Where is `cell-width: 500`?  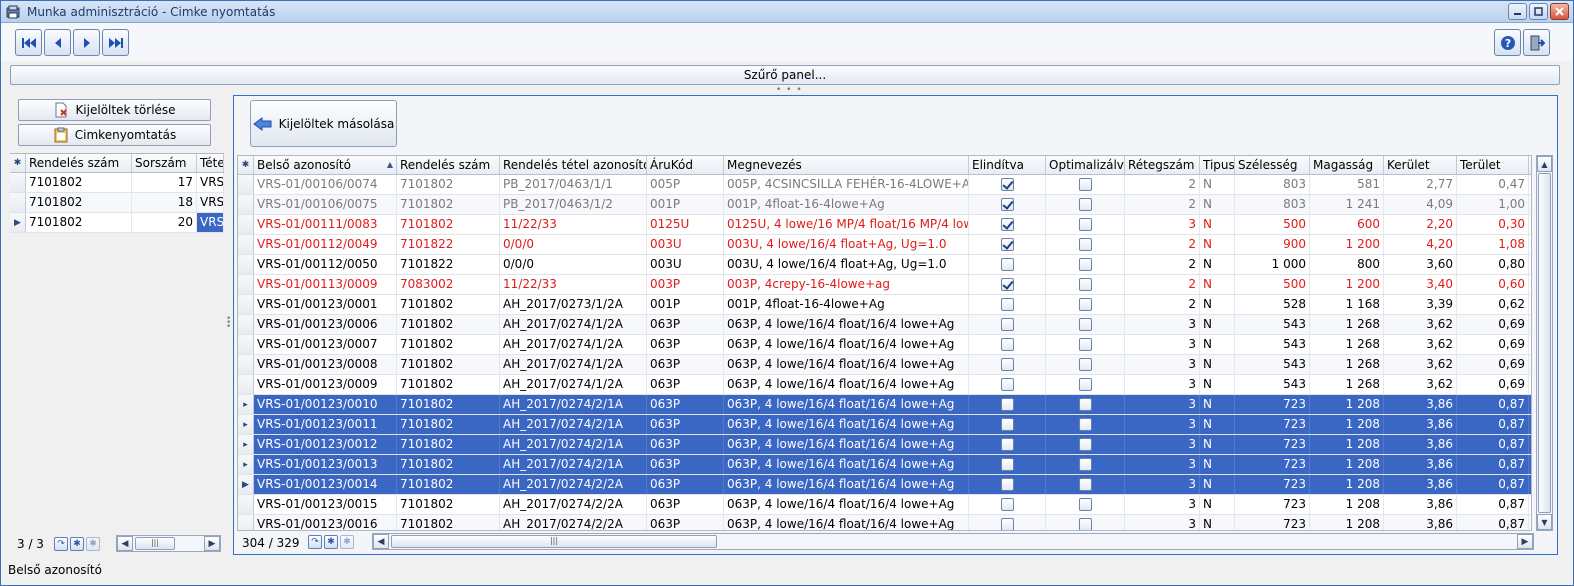
cell-width: 500 is located at coordinates (1272, 224).